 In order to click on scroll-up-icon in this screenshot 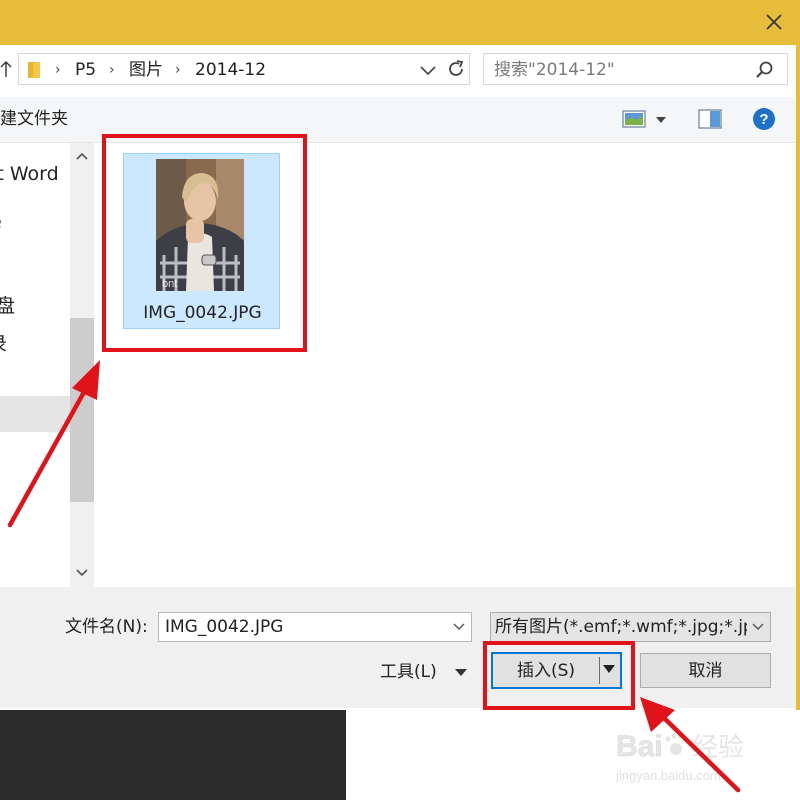, I will do `click(82, 156)`.